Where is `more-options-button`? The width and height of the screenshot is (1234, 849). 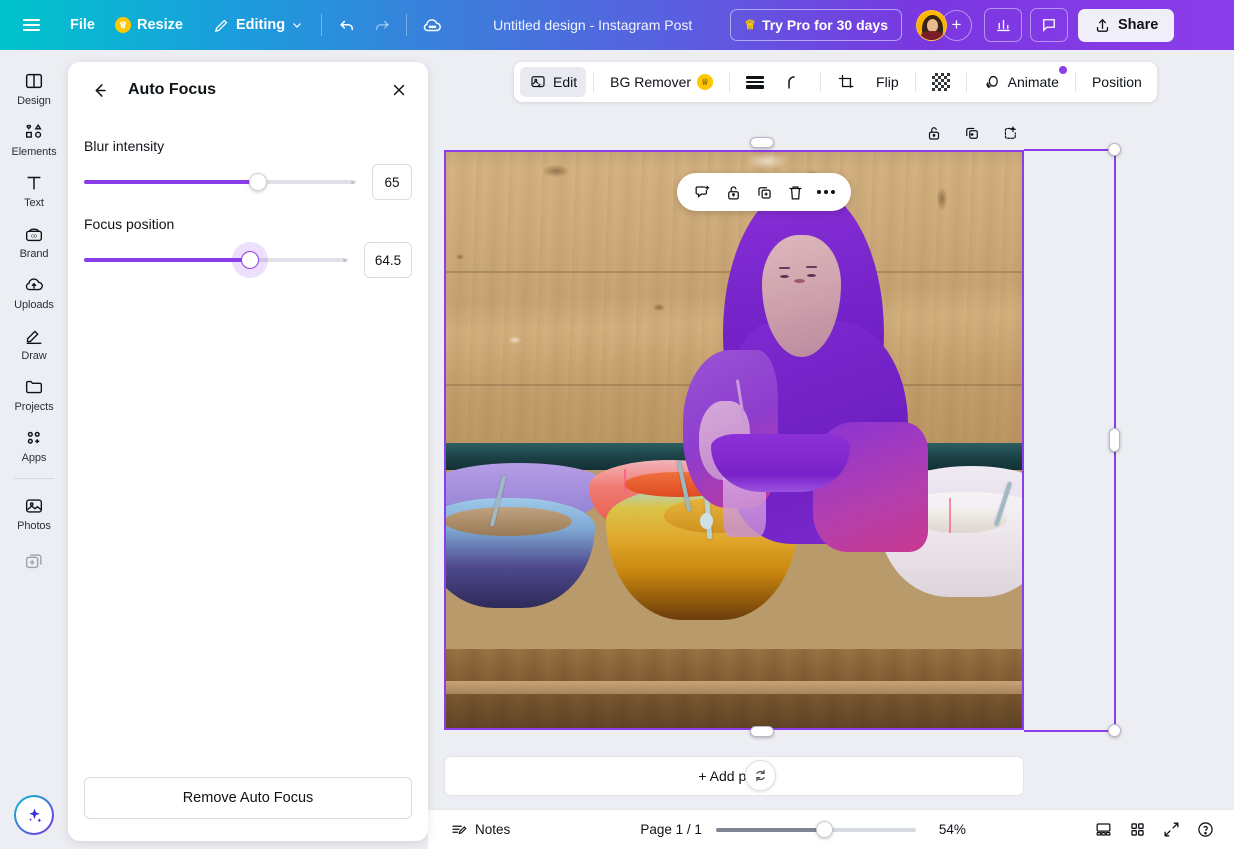 more-options-button is located at coordinates (826, 192).